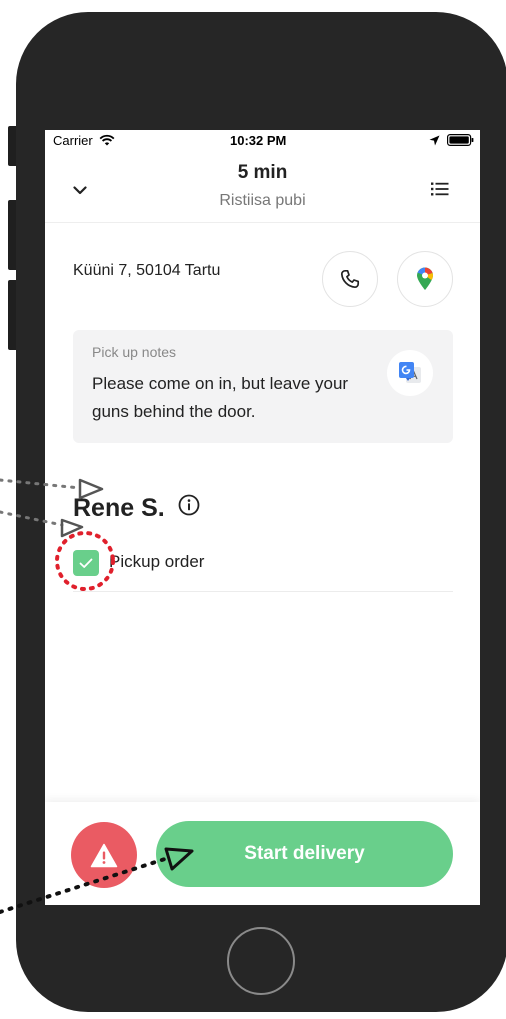 The width and height of the screenshot is (506, 1019). I want to click on annotation-arrow-start, so click(179, 859).